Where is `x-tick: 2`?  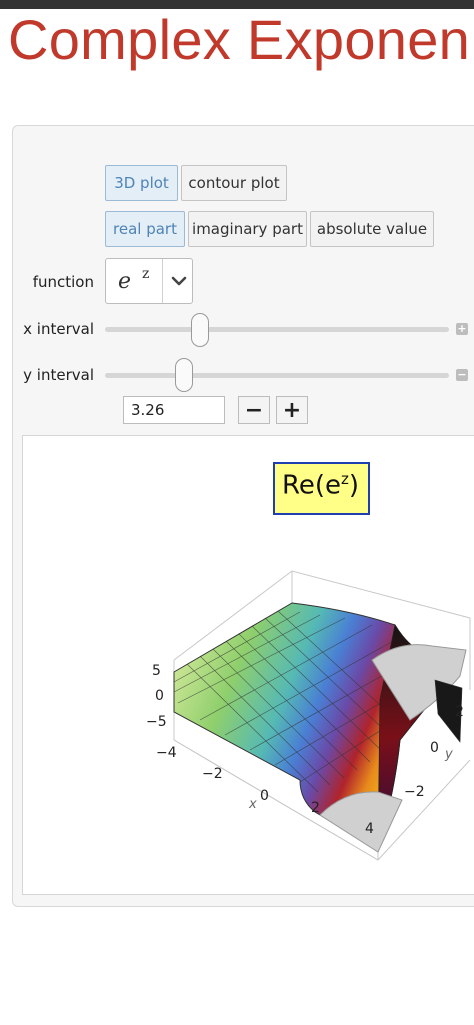
x-tick: 2 is located at coordinates (315, 808).